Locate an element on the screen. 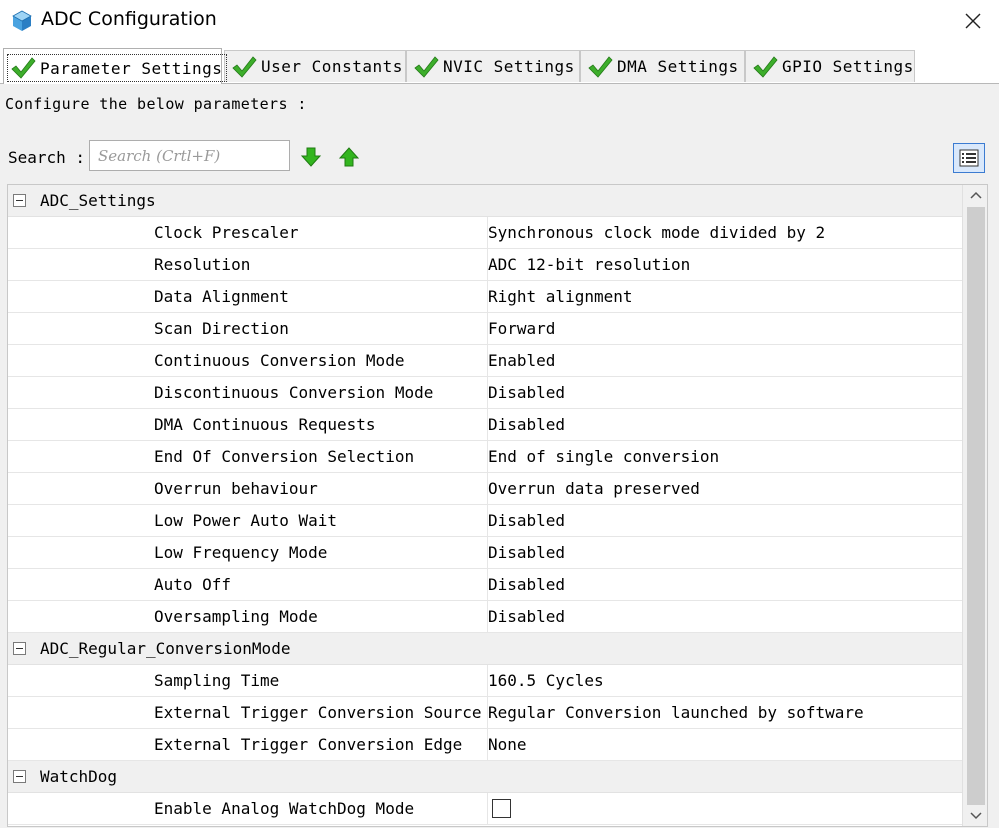 The width and height of the screenshot is (999, 828). tab-label: NVIC Settings is located at coordinates (509, 66).